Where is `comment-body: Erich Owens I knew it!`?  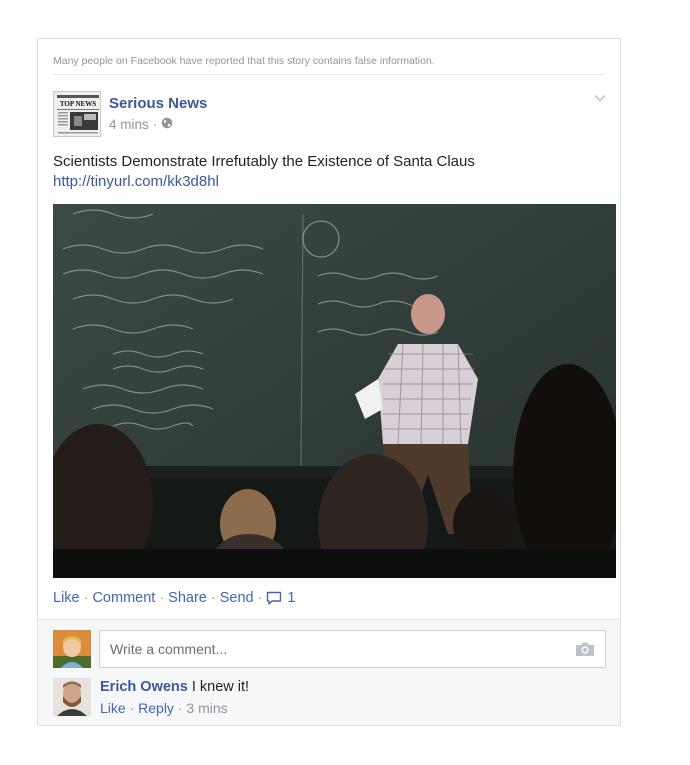
comment-body: Erich Owens I knew it! is located at coordinates (174, 687).